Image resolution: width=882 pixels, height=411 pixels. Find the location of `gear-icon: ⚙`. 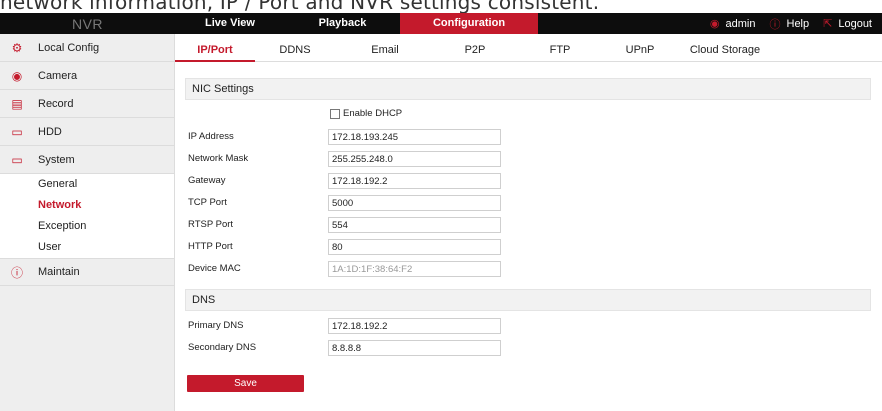

gear-icon: ⚙ is located at coordinates (17, 47).